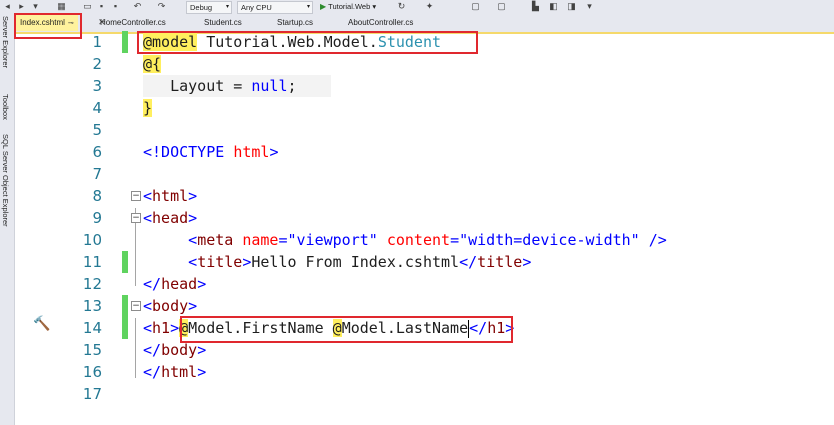 This screenshot has height=425, width=834. I want to click on namespace-text: Tutorial.Web.Model., so click(292, 42).